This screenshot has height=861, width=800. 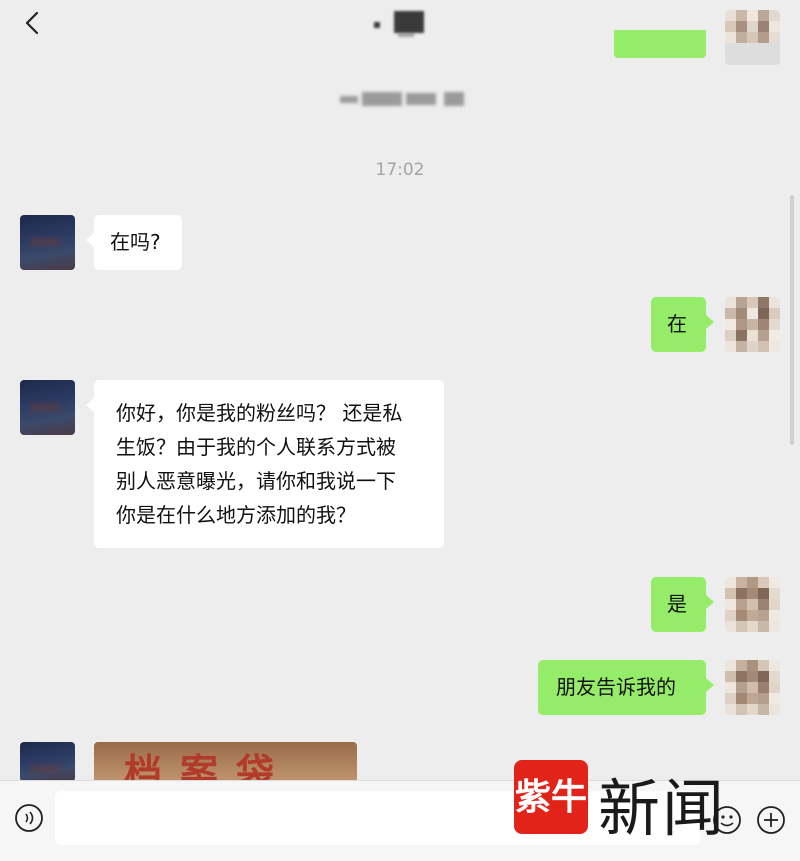 What do you see at coordinates (236, 515) in the screenshot?
I see `message-line: 你是在什么地方添加的我？` at bounding box center [236, 515].